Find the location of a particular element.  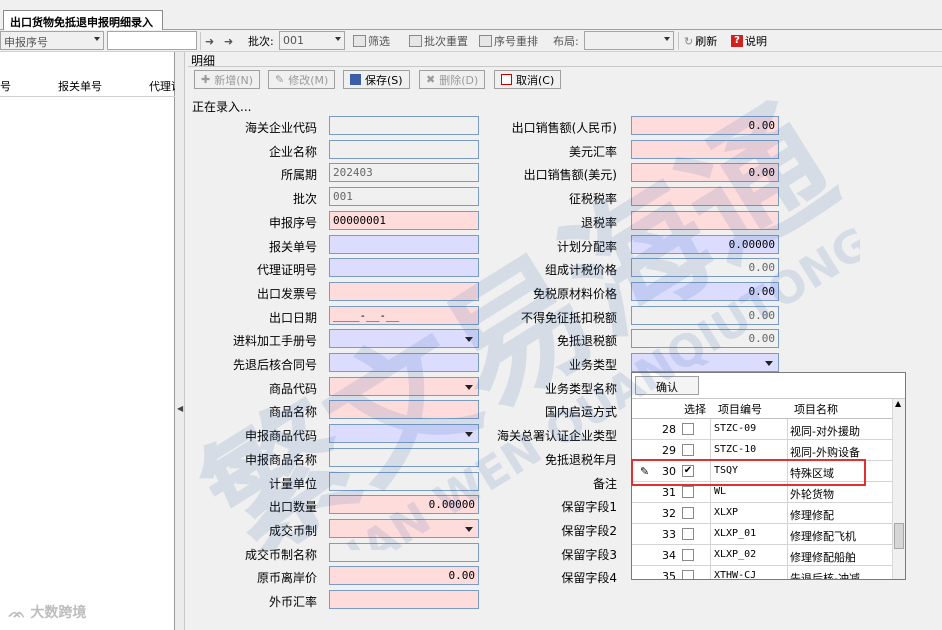

table-row: 32 XLXP 修理修配 is located at coordinates (762, 513).